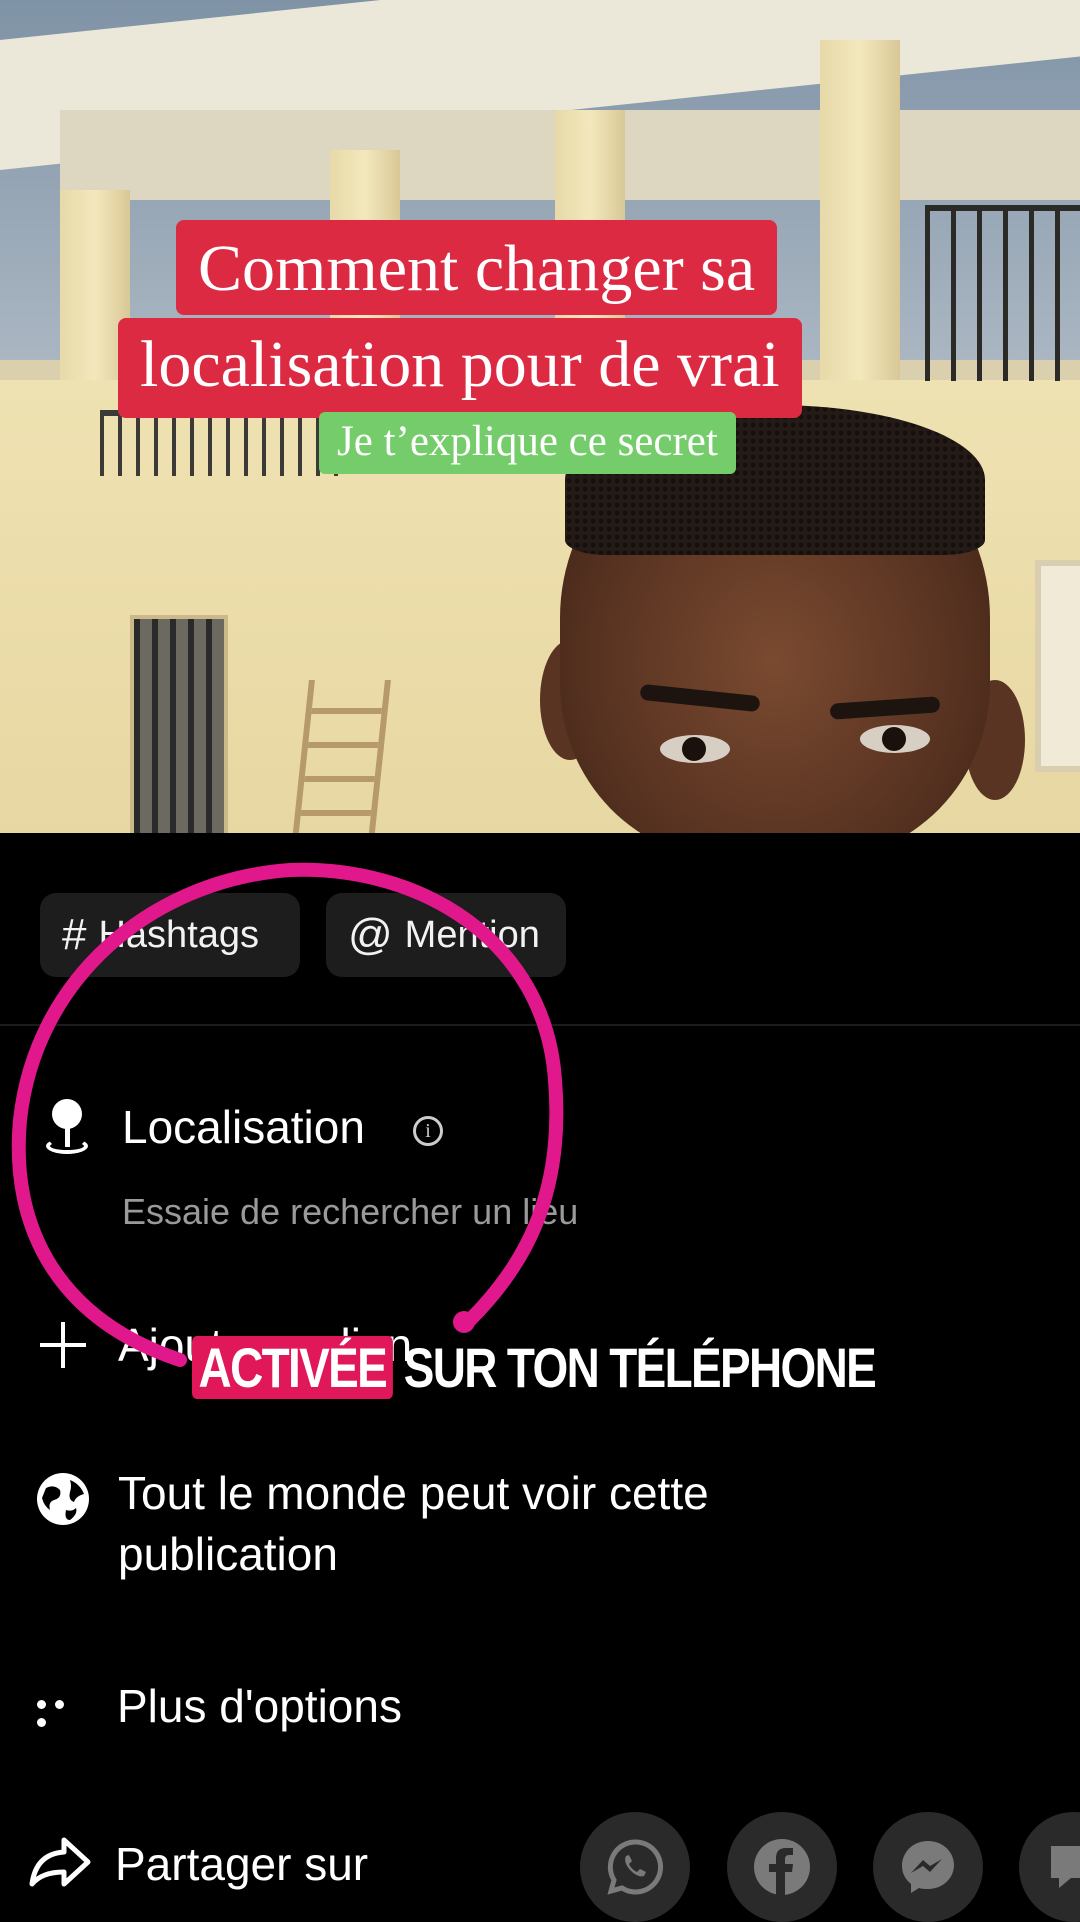  I want to click on window, so click(1057, 666).